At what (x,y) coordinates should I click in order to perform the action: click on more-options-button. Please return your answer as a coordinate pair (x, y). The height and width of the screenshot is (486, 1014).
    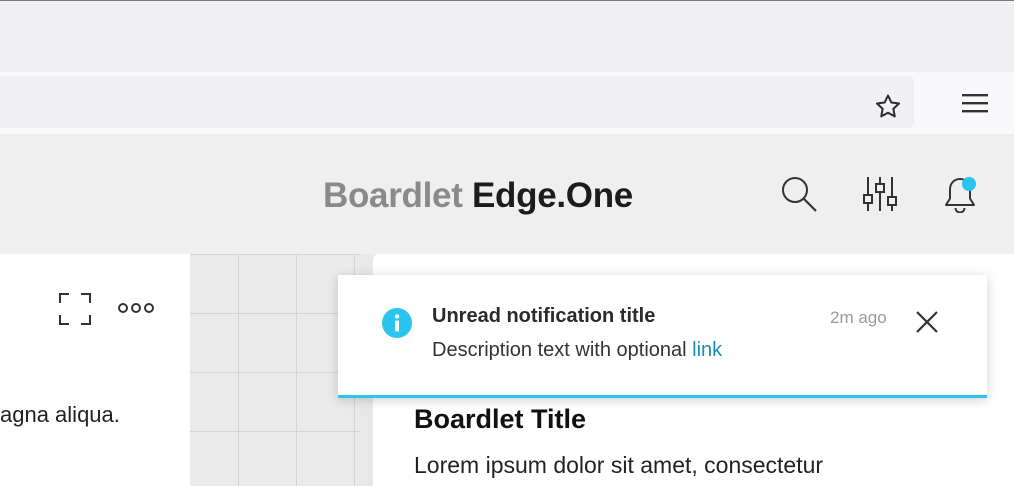
    Looking at the image, I should click on (136, 308).